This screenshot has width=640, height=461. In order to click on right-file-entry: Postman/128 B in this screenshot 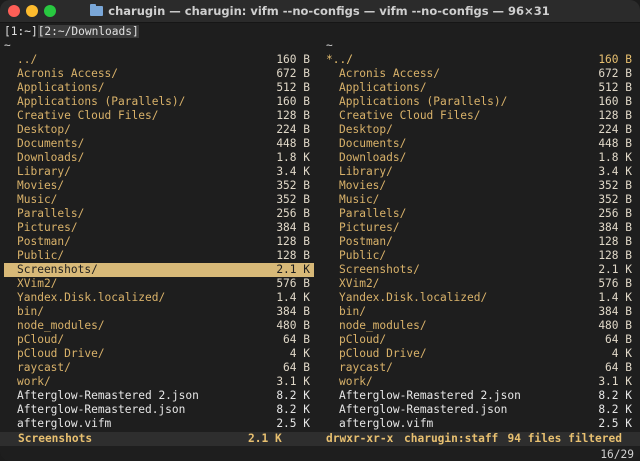, I will do `click(481, 242)`.